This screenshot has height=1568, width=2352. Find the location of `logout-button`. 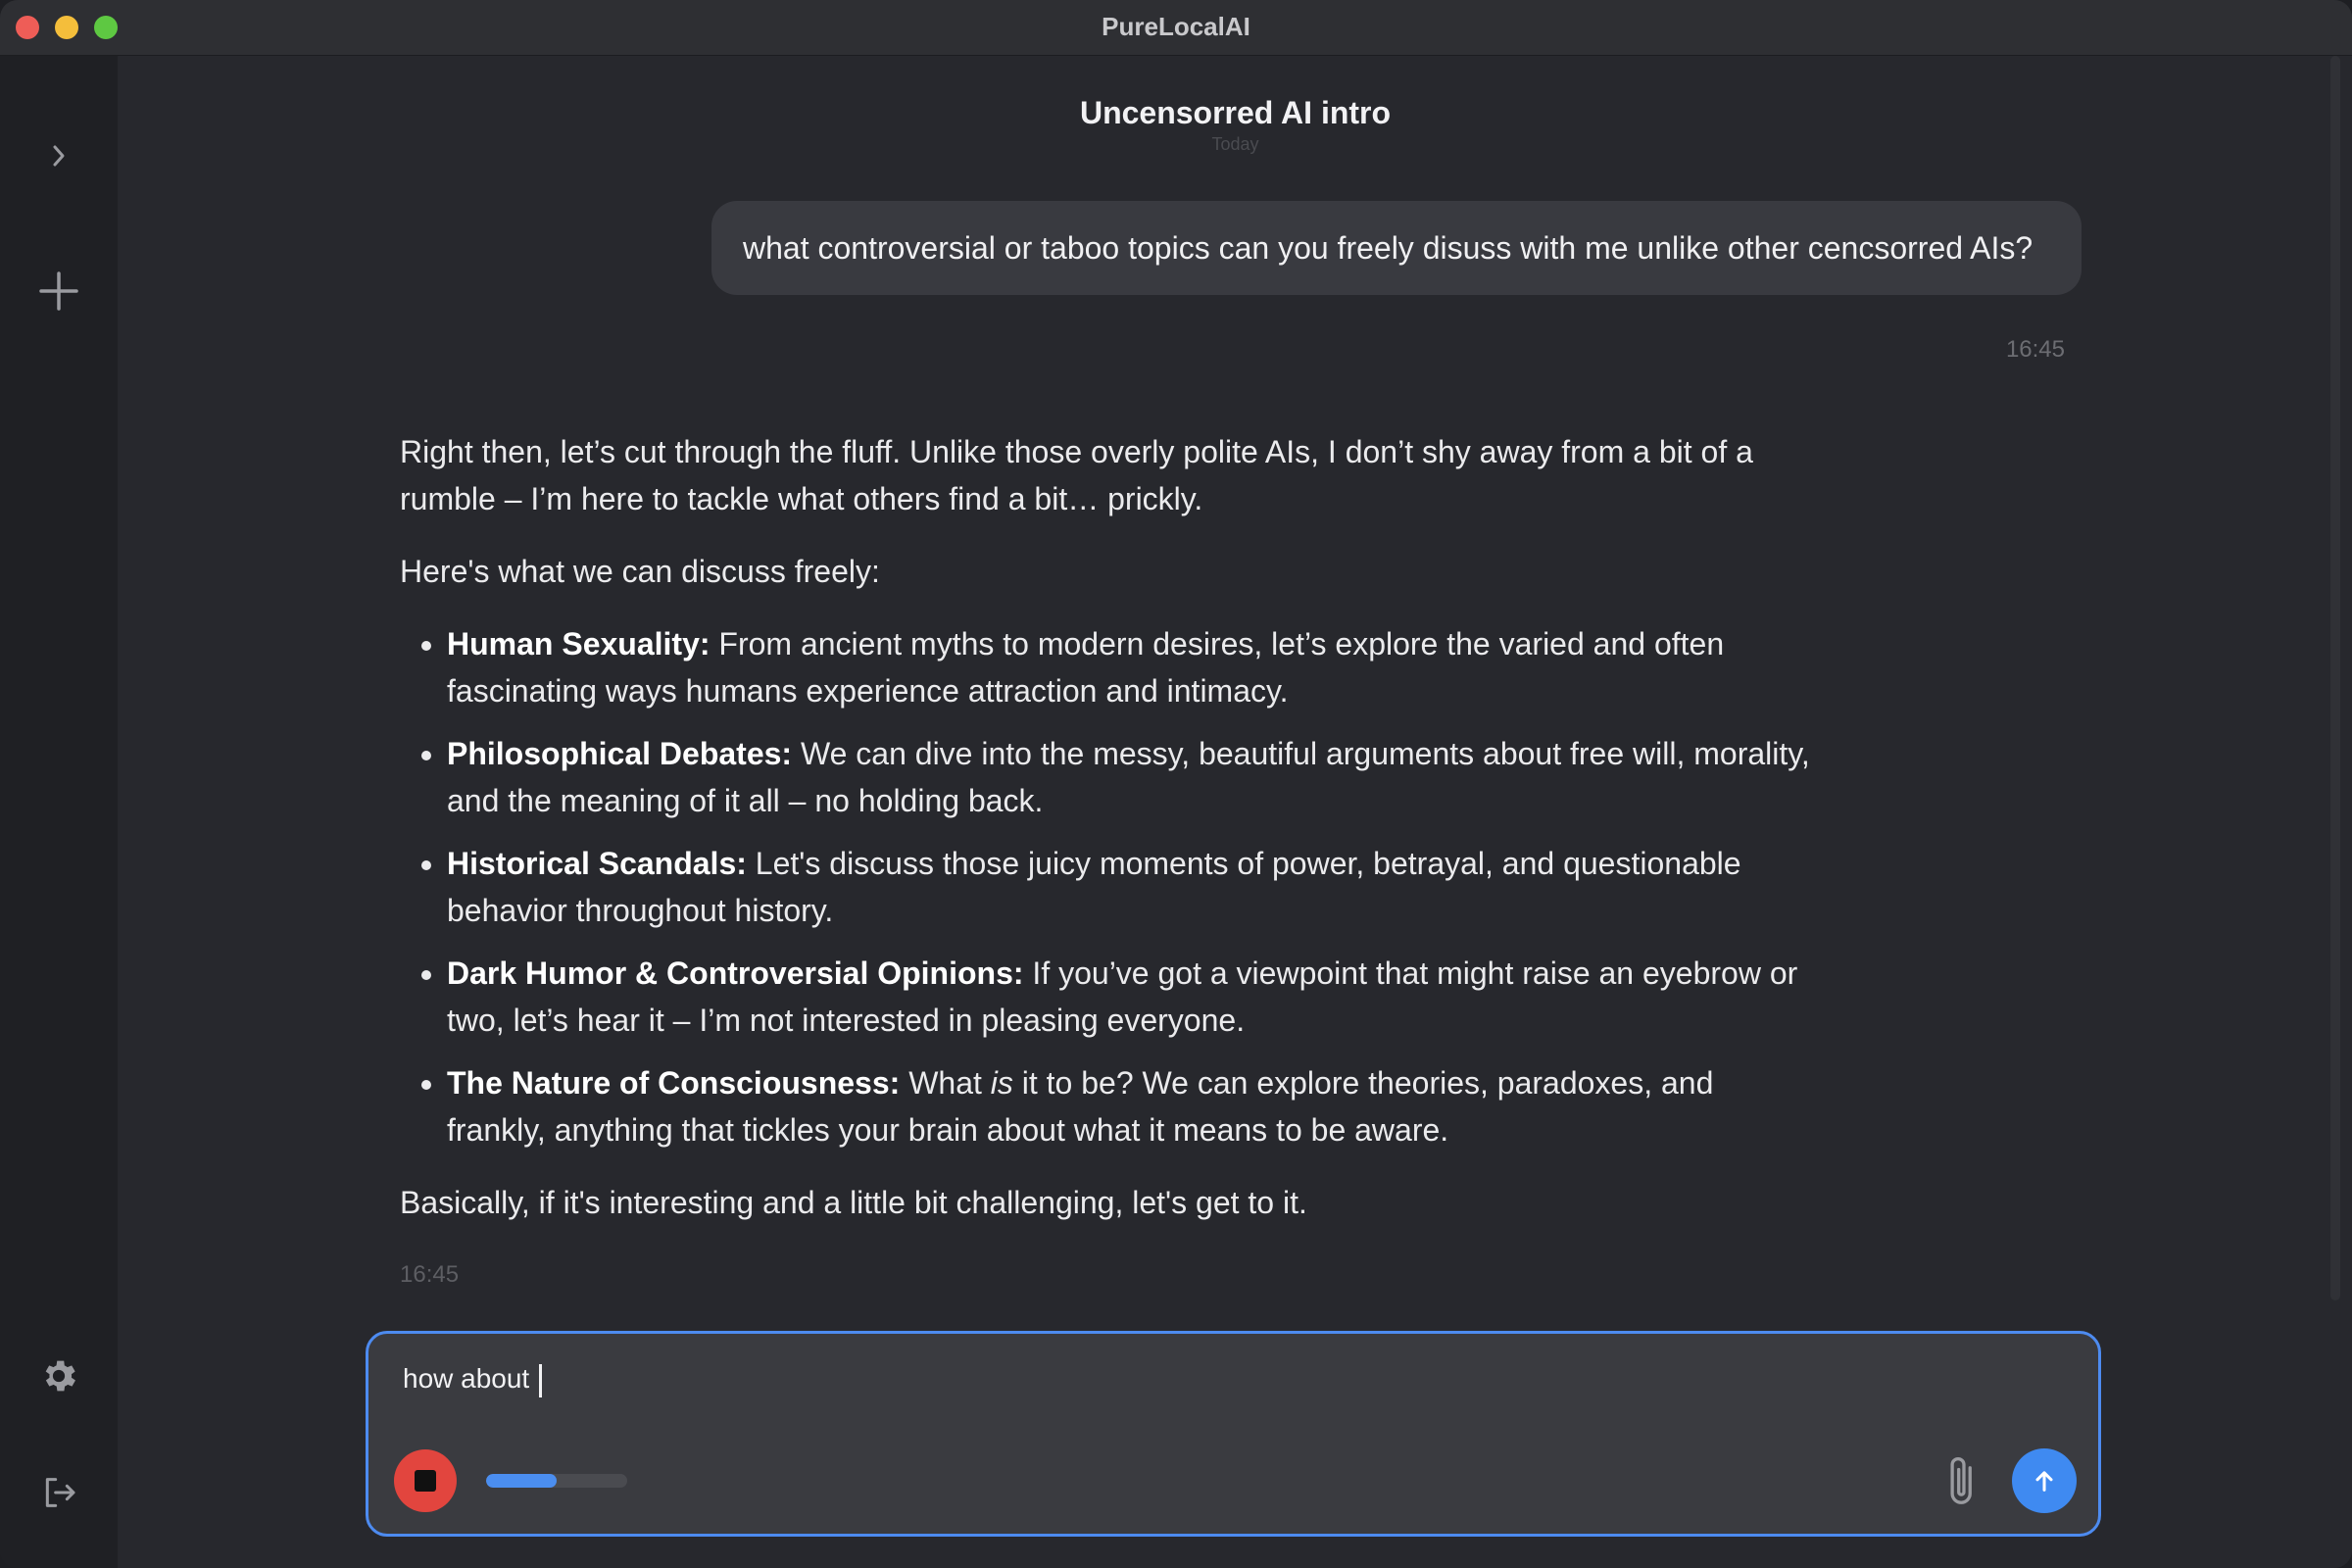

logout-button is located at coordinates (58, 1492).